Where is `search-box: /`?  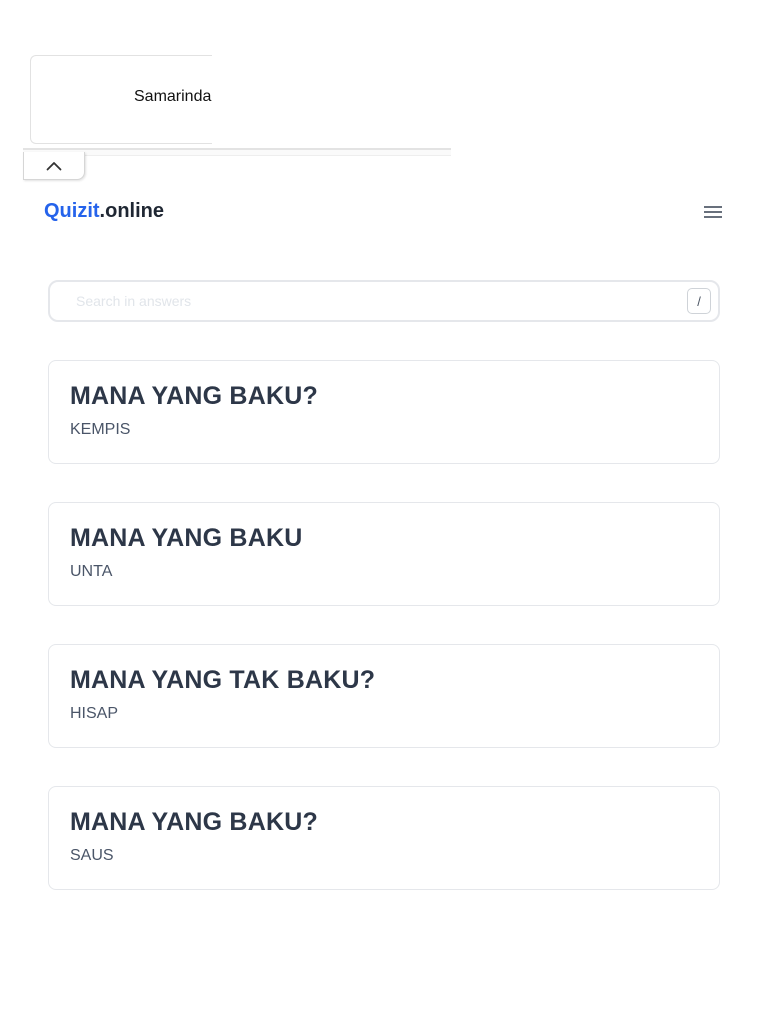
search-box: / is located at coordinates (384, 301).